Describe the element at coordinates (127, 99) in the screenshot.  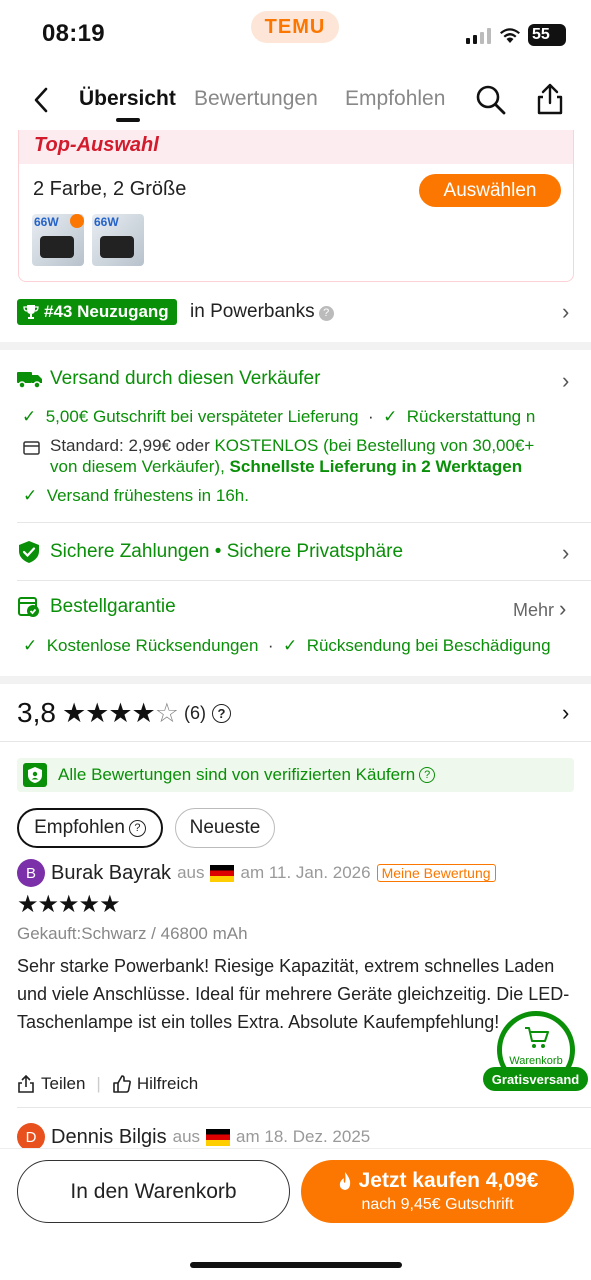
I see `tab-overview: Übersicht` at that location.